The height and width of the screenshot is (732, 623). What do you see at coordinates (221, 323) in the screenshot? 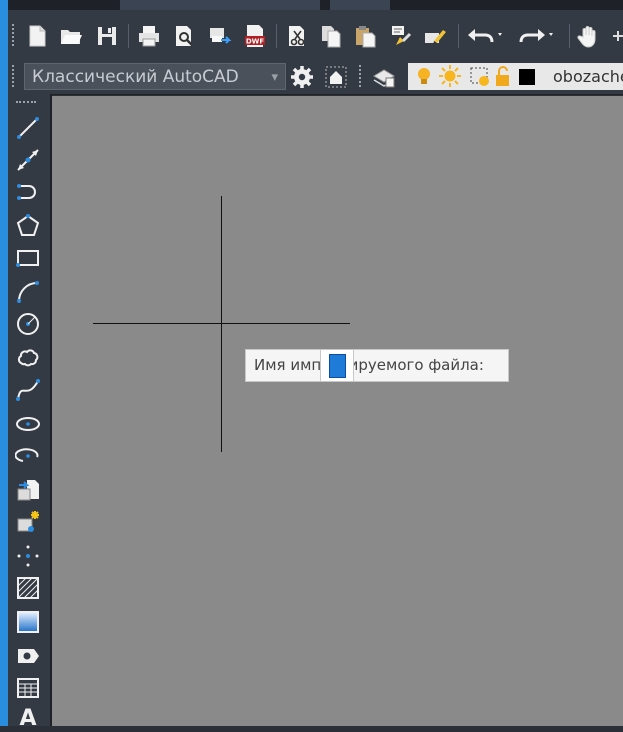
I see `crosshair-horizontal` at bounding box center [221, 323].